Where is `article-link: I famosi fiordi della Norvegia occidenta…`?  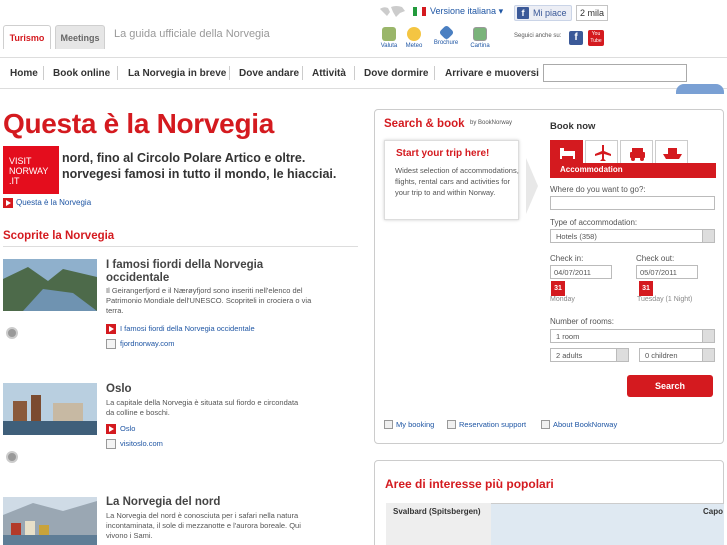
article-link: I famosi fiordi della Norvegia occidenta… is located at coordinates (187, 328).